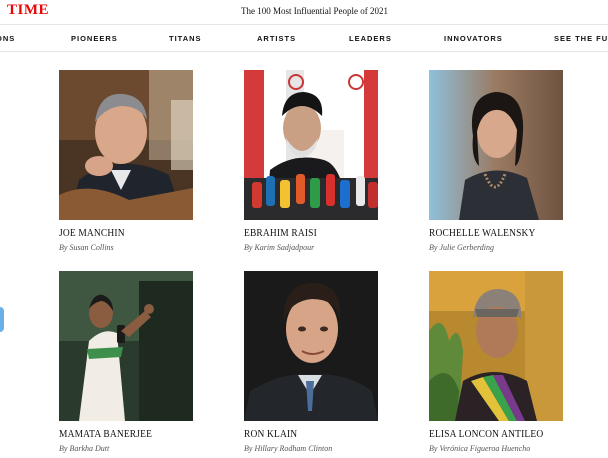 This screenshot has width=608, height=458. I want to click on nav-item-icons: ONS, so click(7, 38).